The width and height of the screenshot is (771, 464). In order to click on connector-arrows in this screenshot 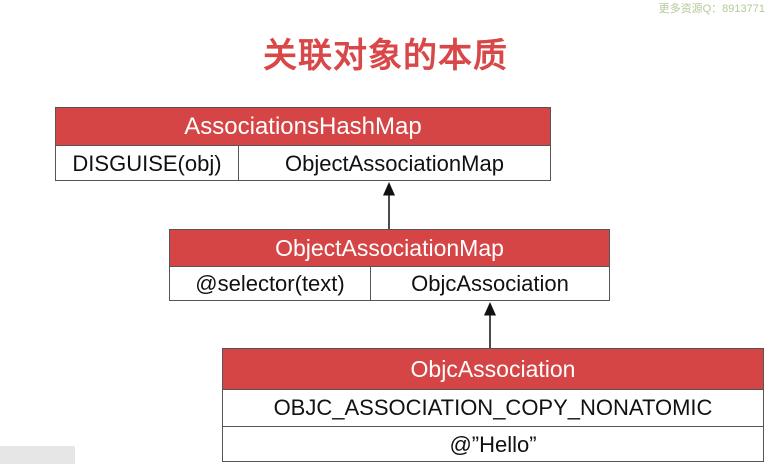, I will do `click(439, 265)`.